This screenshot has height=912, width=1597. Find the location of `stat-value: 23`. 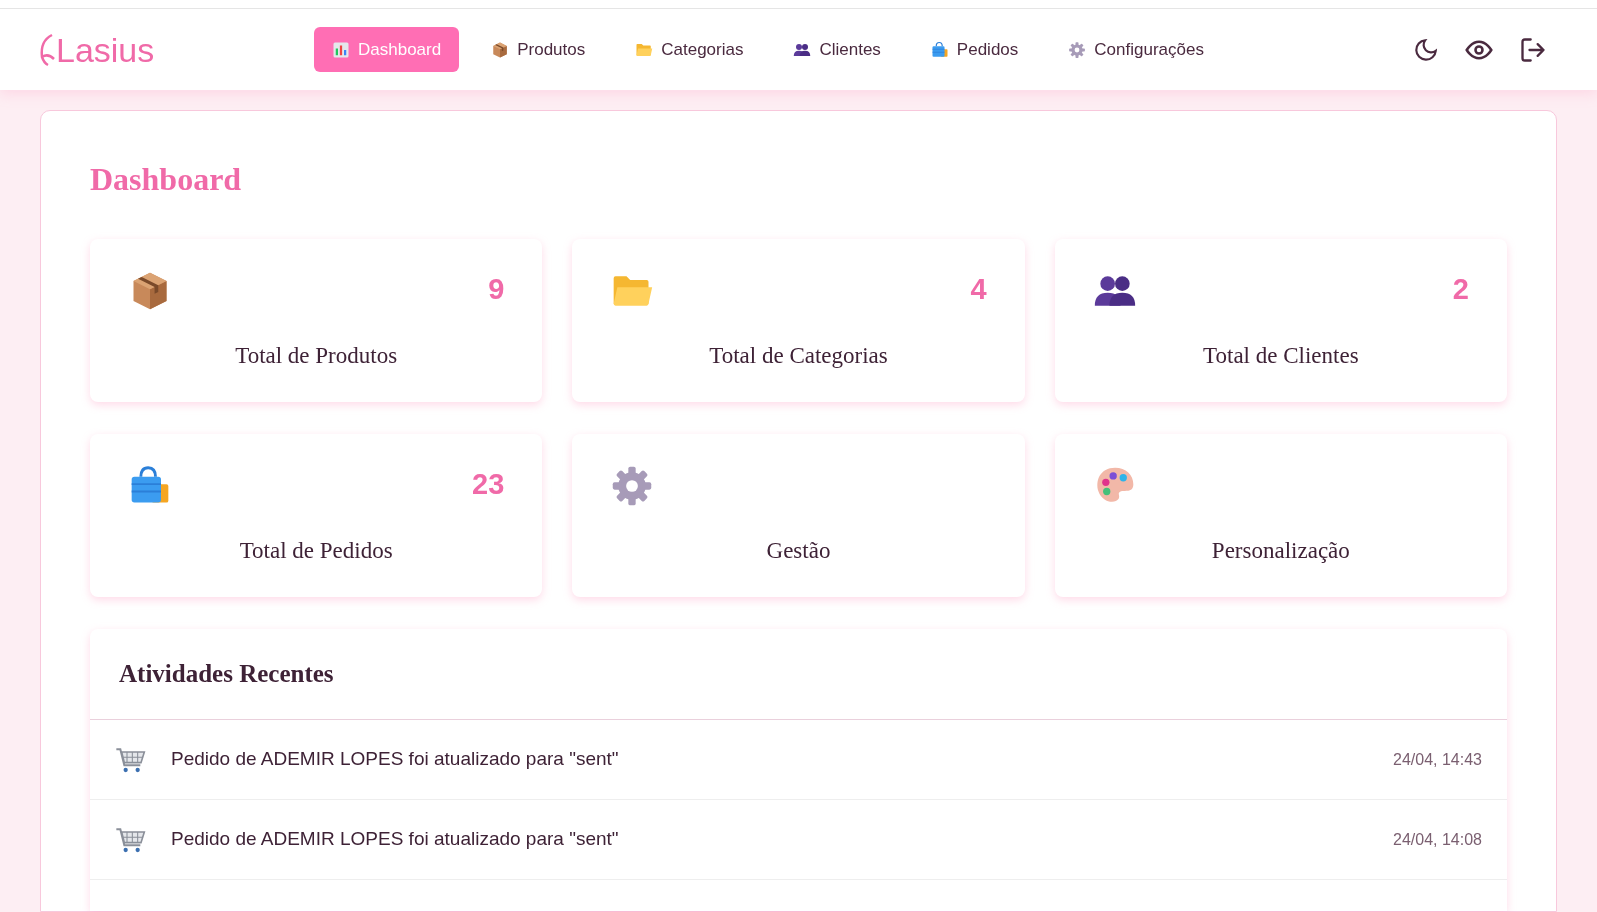

stat-value: 23 is located at coordinates (488, 484).